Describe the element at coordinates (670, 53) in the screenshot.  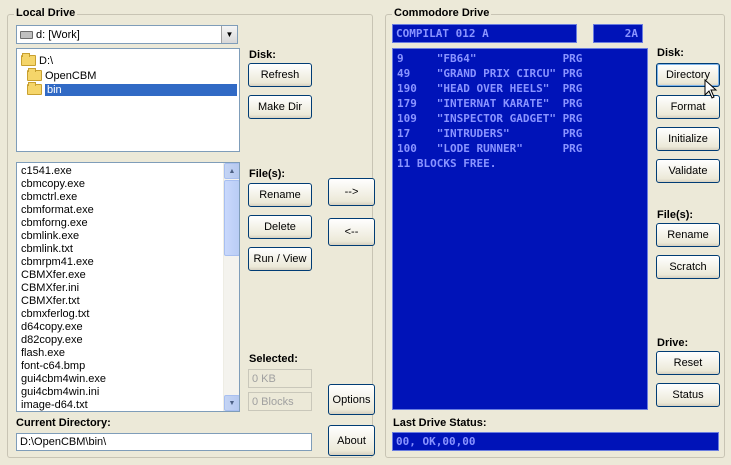
I see `commodore-disk-label: Disk:` at that location.